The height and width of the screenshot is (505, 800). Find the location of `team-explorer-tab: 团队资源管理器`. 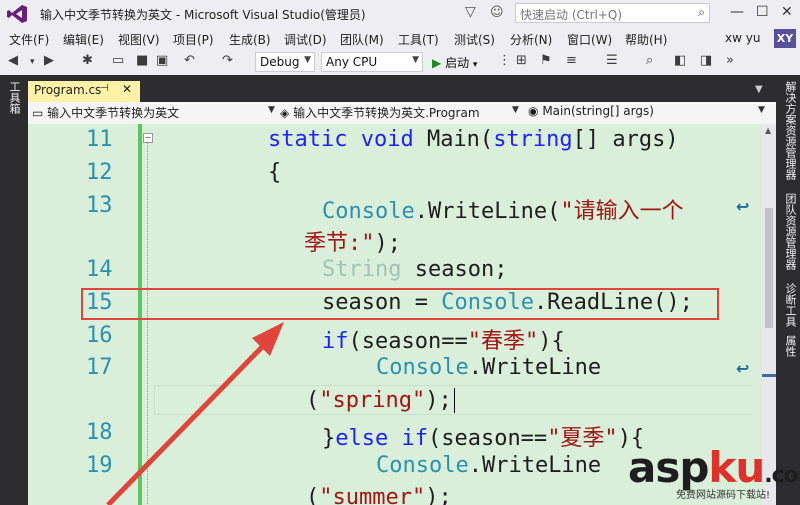

team-explorer-tab: 团队资源管理器 is located at coordinates (790, 231).